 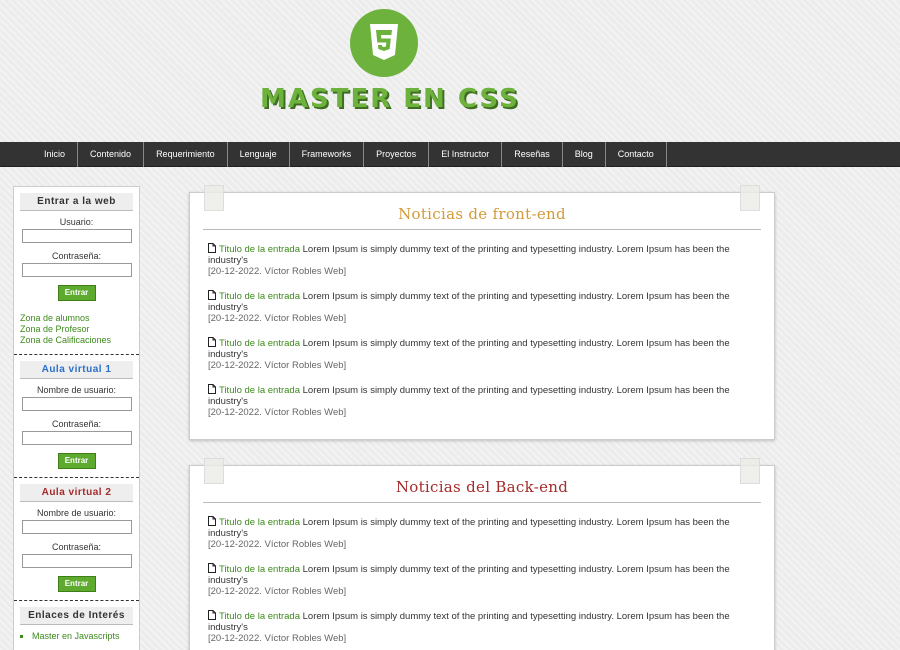 I want to click on zone-link-profesor: Zona de Profesor, so click(x=76, y=329).